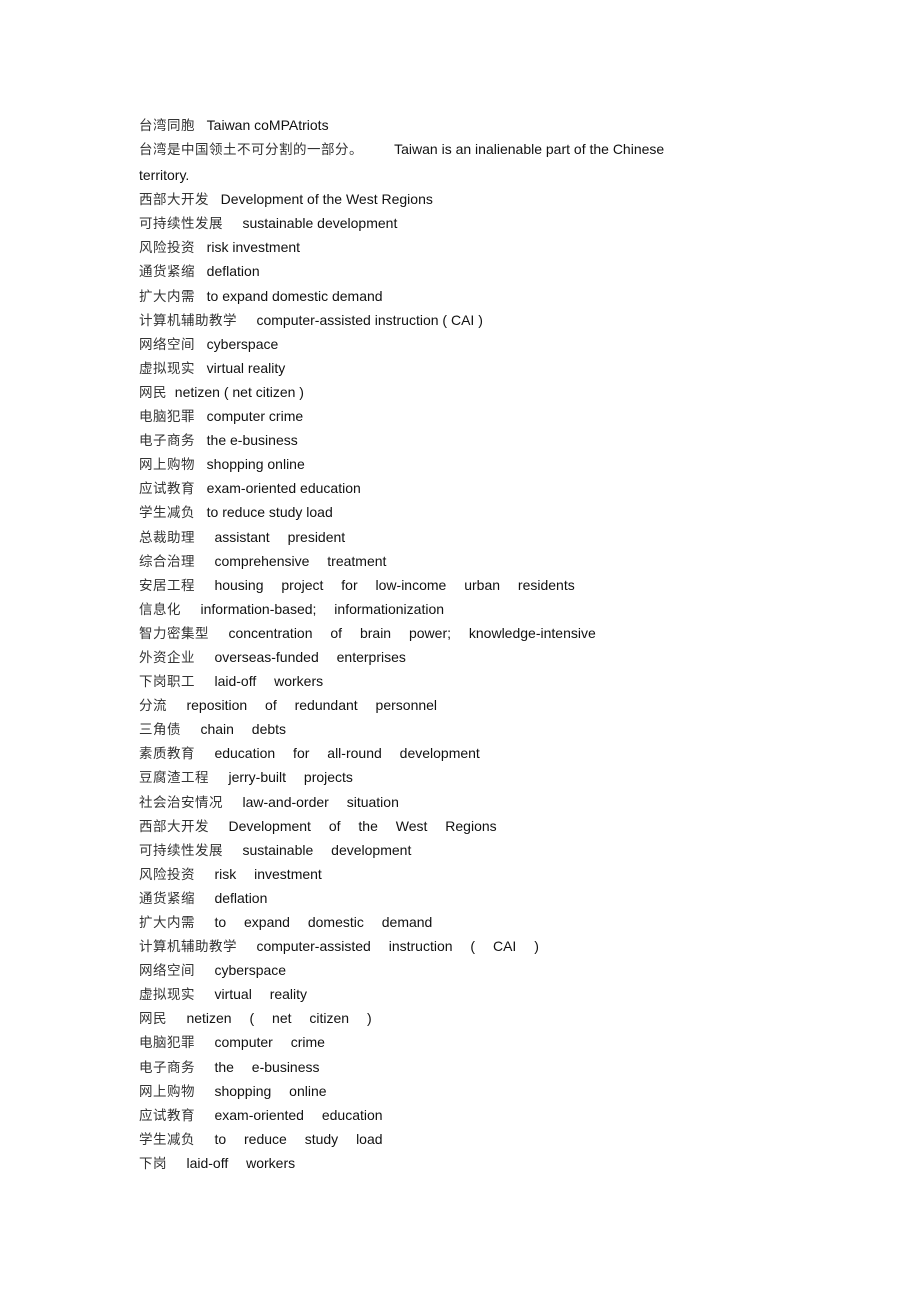 Image resolution: width=920 pixels, height=1303 pixels. Describe the element at coordinates (167, 296) in the screenshot. I see `chinese-term: 扩大内需` at that location.